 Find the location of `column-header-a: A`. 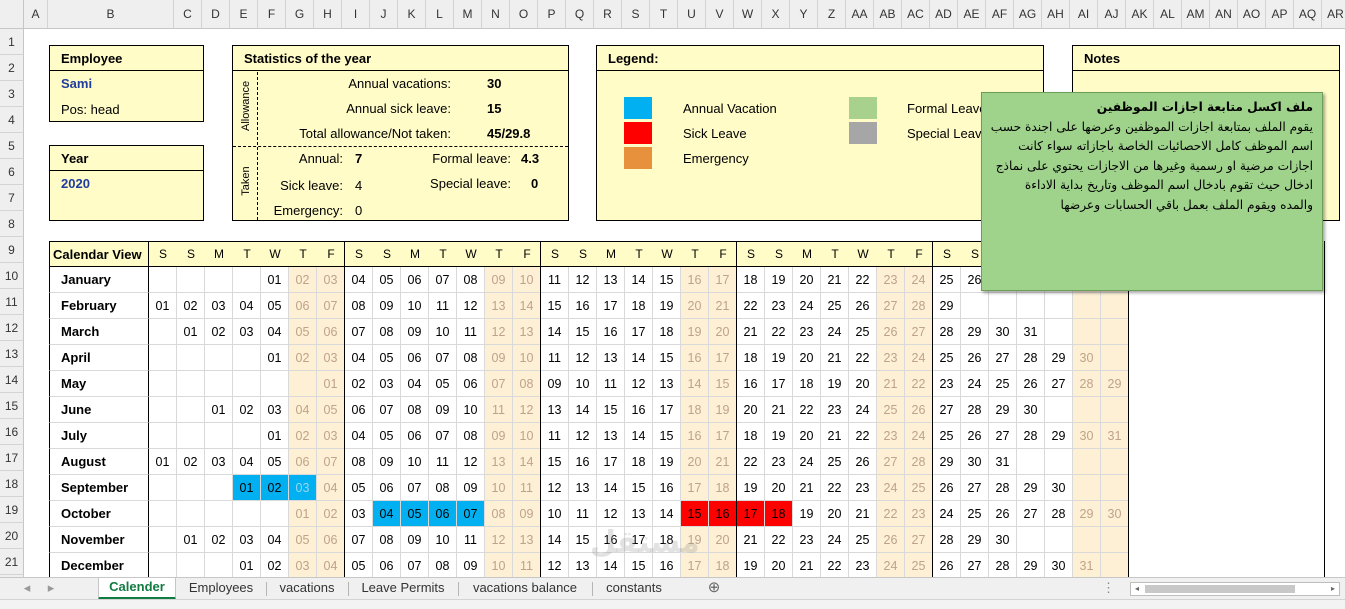

column-header-a: A is located at coordinates (36, 14).